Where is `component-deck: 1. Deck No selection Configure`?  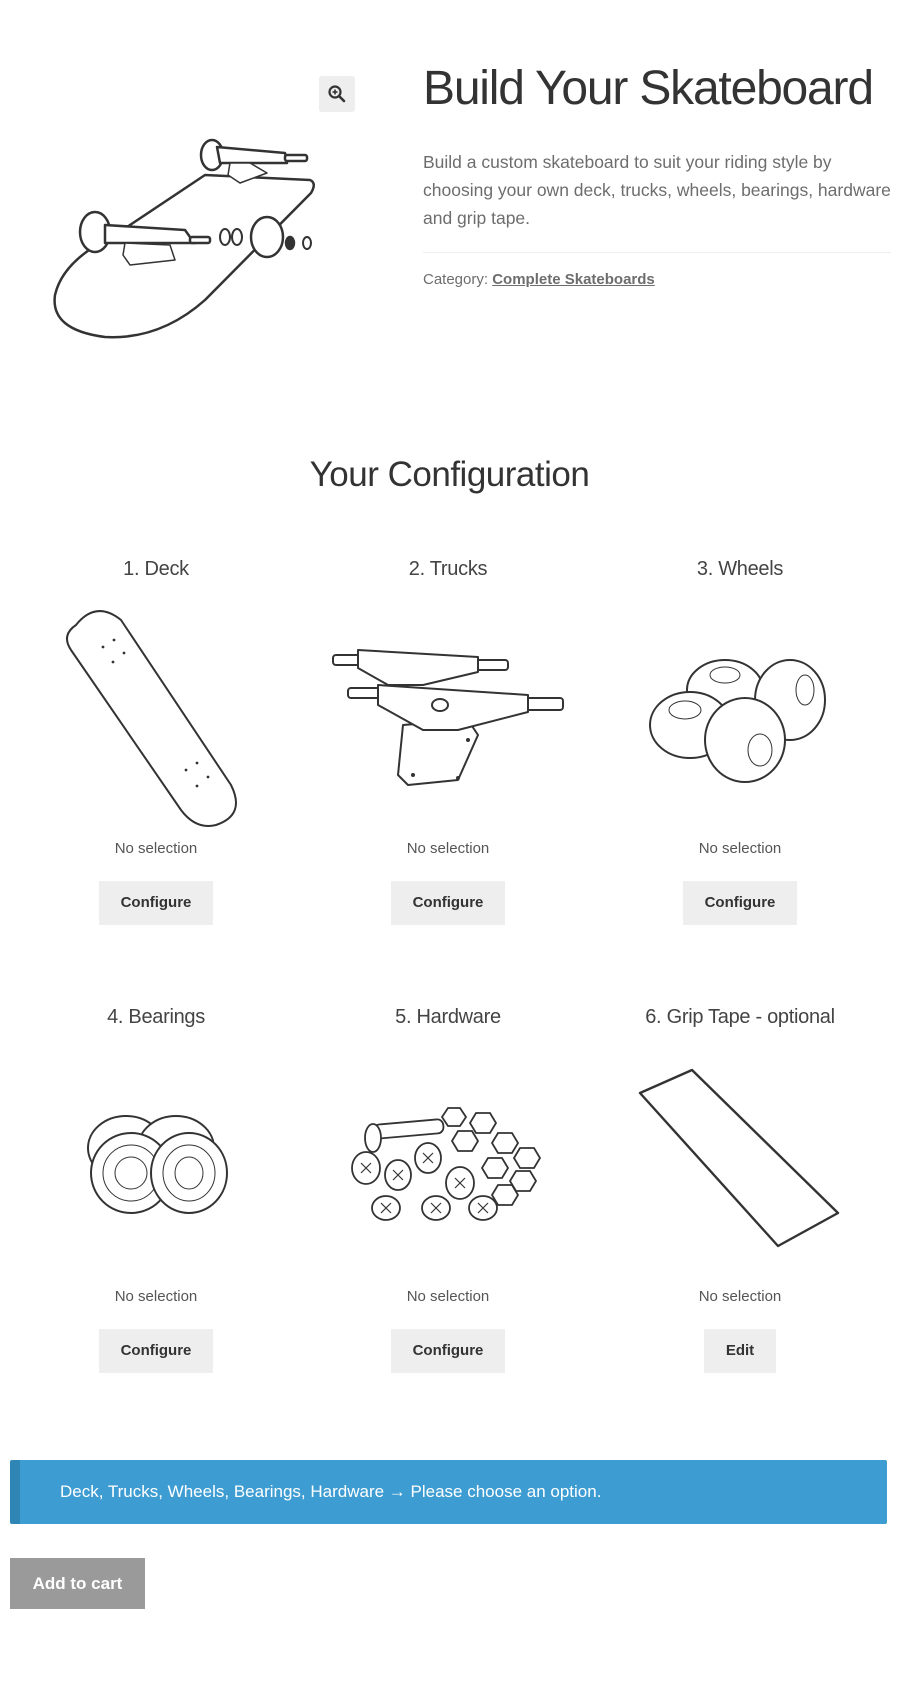 component-deck: 1. Deck No selection Configure is located at coordinates (156, 741).